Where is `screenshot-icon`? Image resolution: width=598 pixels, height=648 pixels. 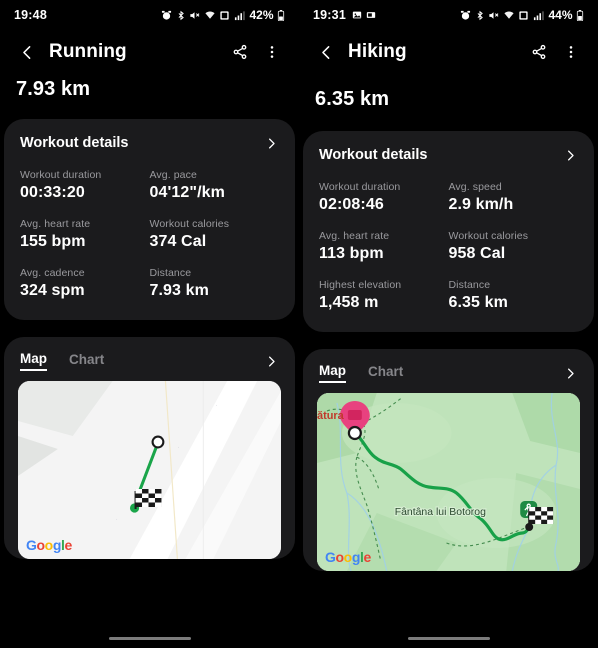 screenshot-icon is located at coordinates (371, 15).